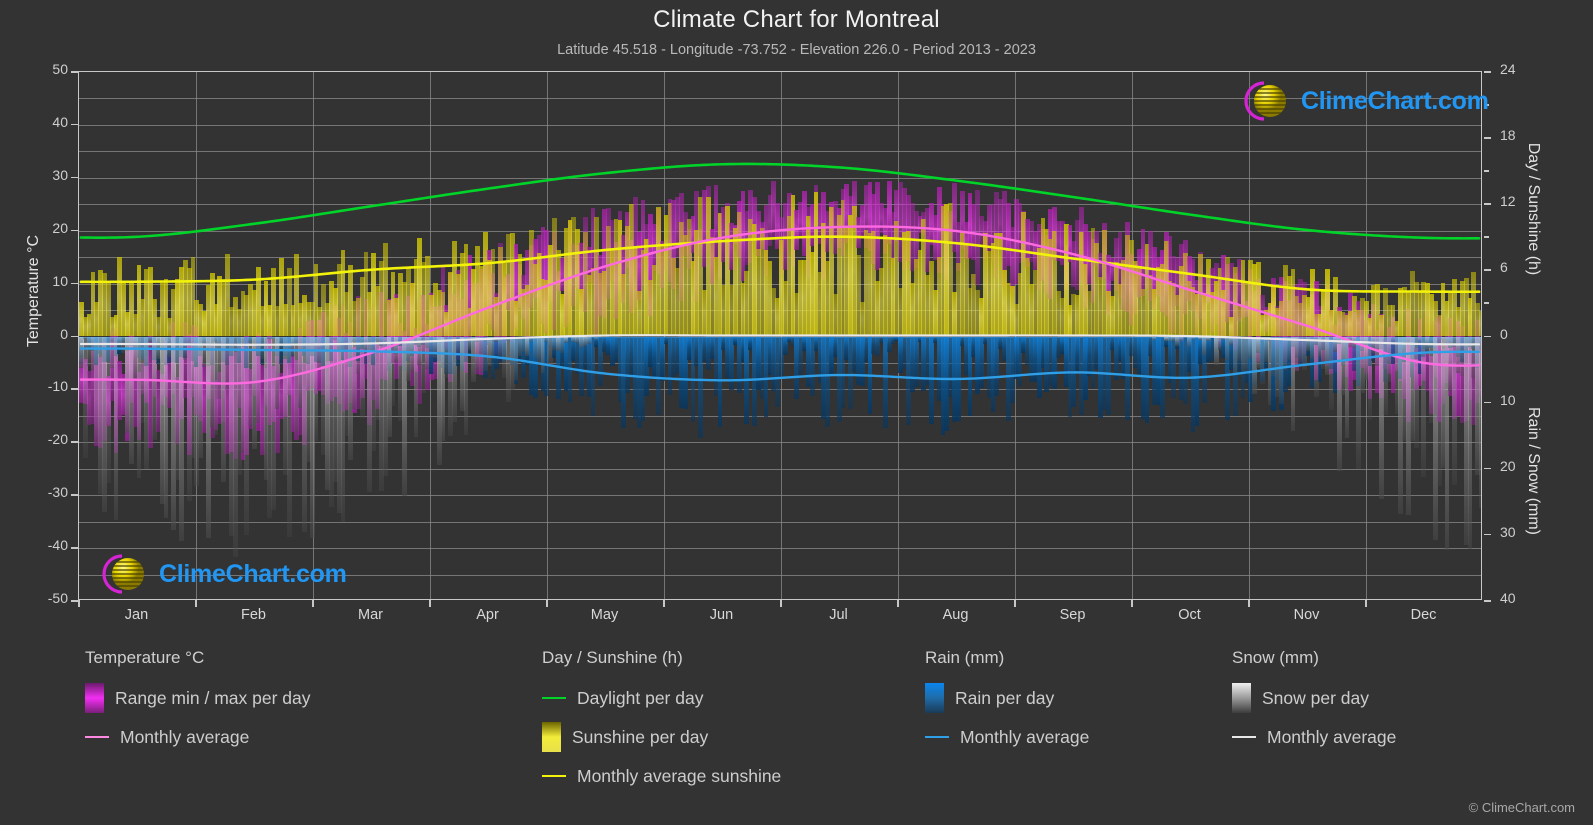  What do you see at coordinates (57, 439) in the screenshot?
I see `y-tick-label-left: -20` at bounding box center [57, 439].